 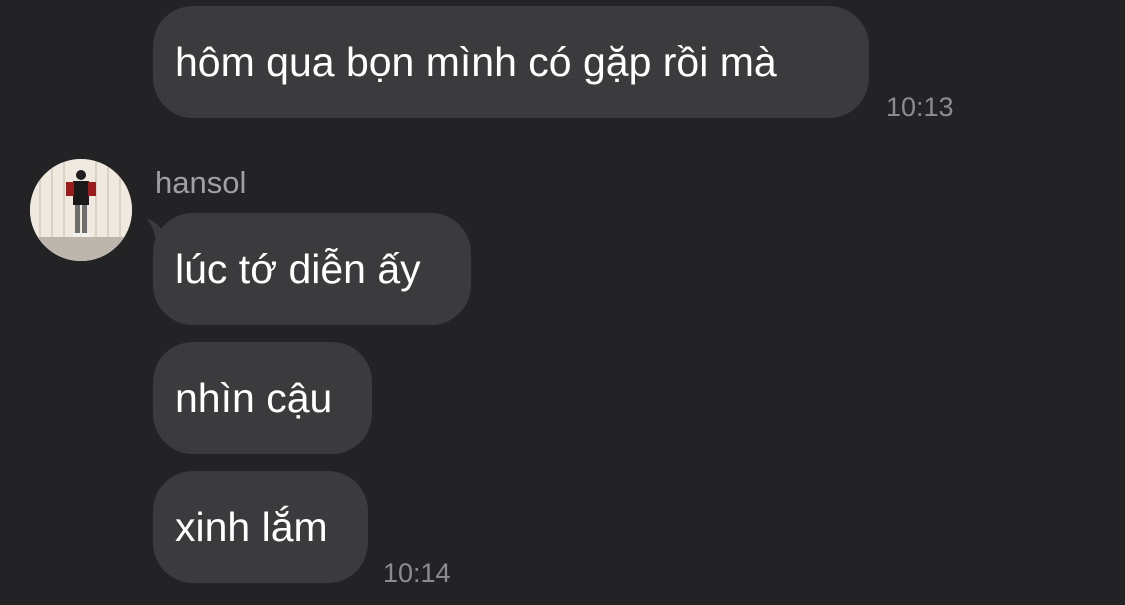 I want to click on message-timestamp: 10:13, so click(x=920, y=107).